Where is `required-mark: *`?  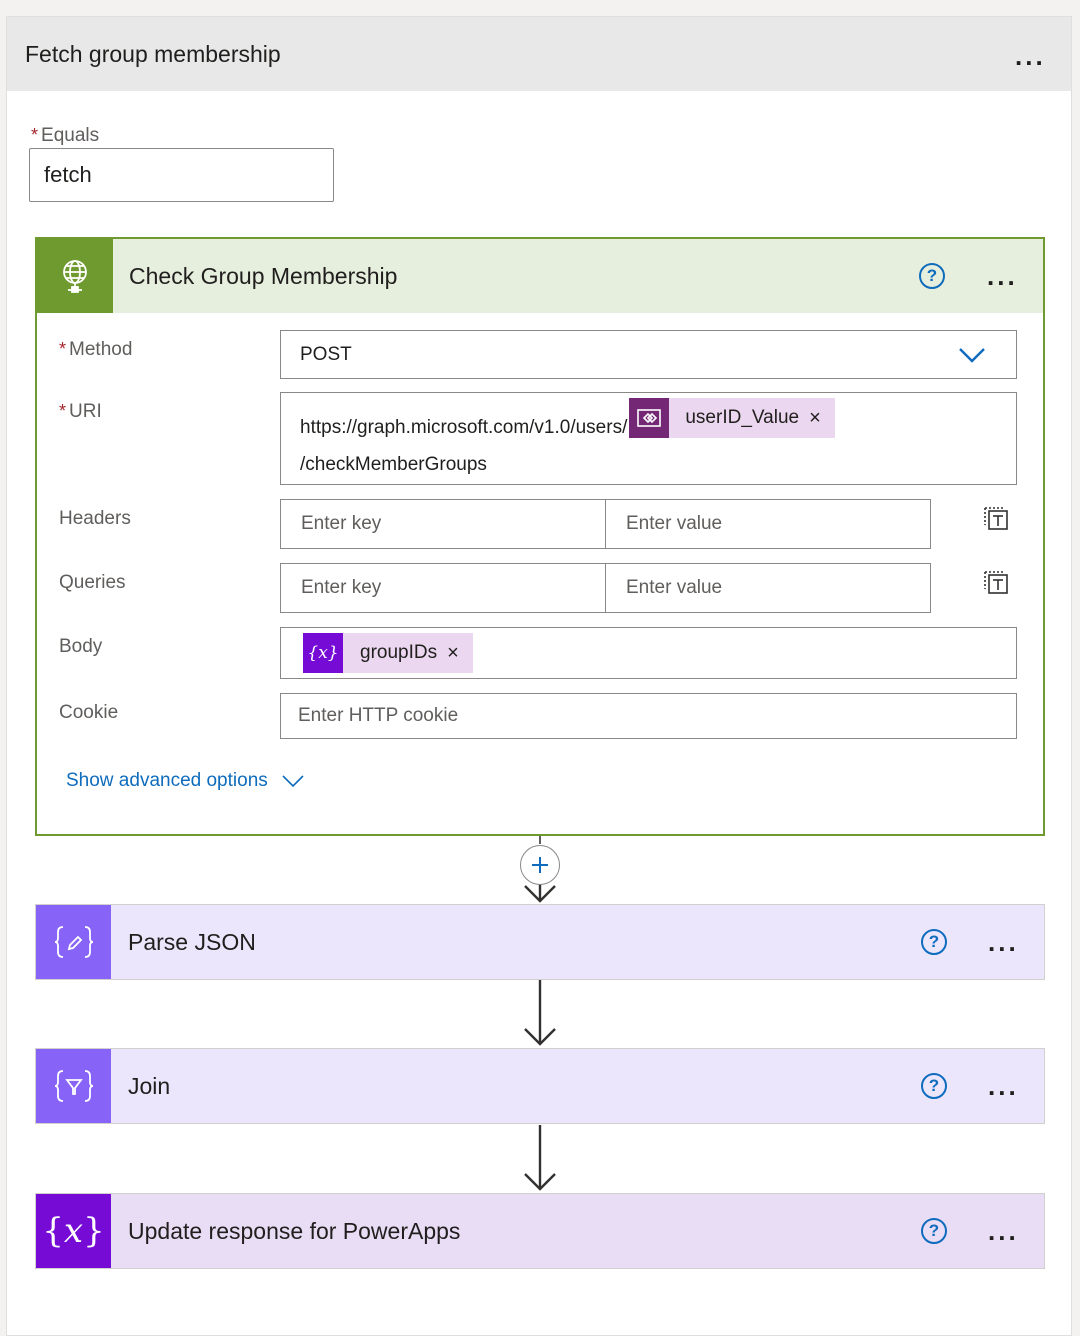 required-mark: * is located at coordinates (35, 135).